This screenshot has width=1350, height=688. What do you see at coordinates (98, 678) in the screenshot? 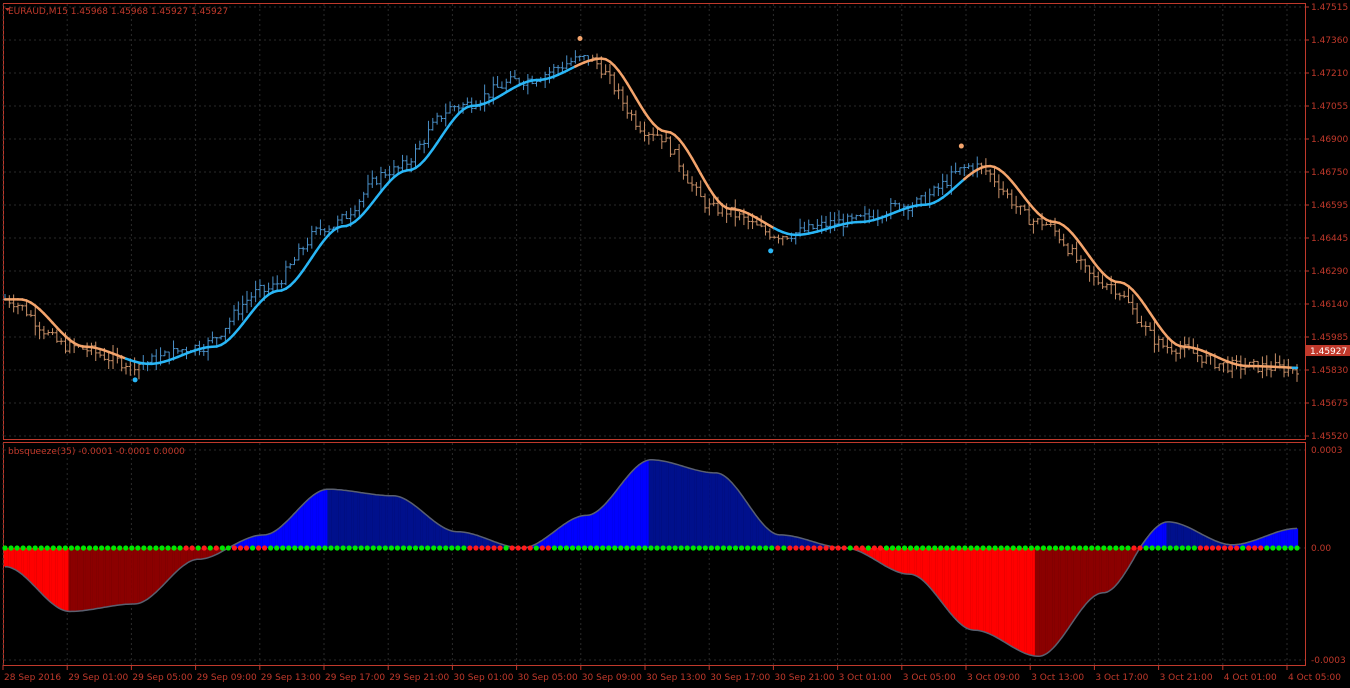
I see `time-label: 29 Sep 01:00` at bounding box center [98, 678].